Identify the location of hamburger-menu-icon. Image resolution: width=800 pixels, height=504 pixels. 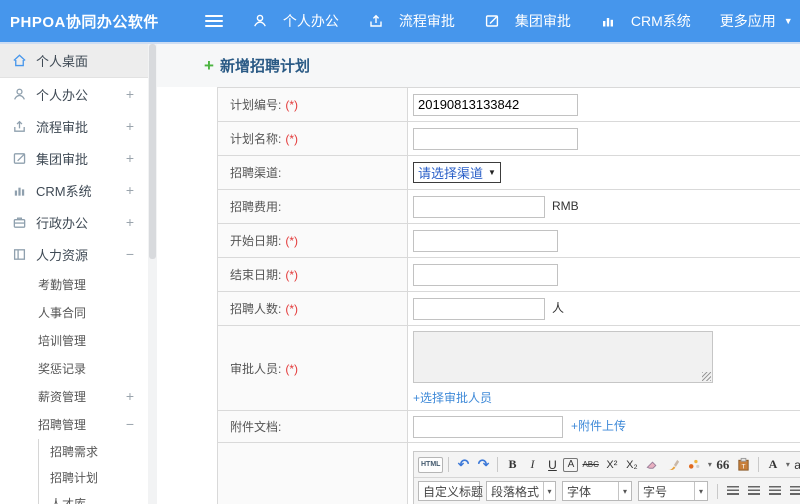
(213, 21).